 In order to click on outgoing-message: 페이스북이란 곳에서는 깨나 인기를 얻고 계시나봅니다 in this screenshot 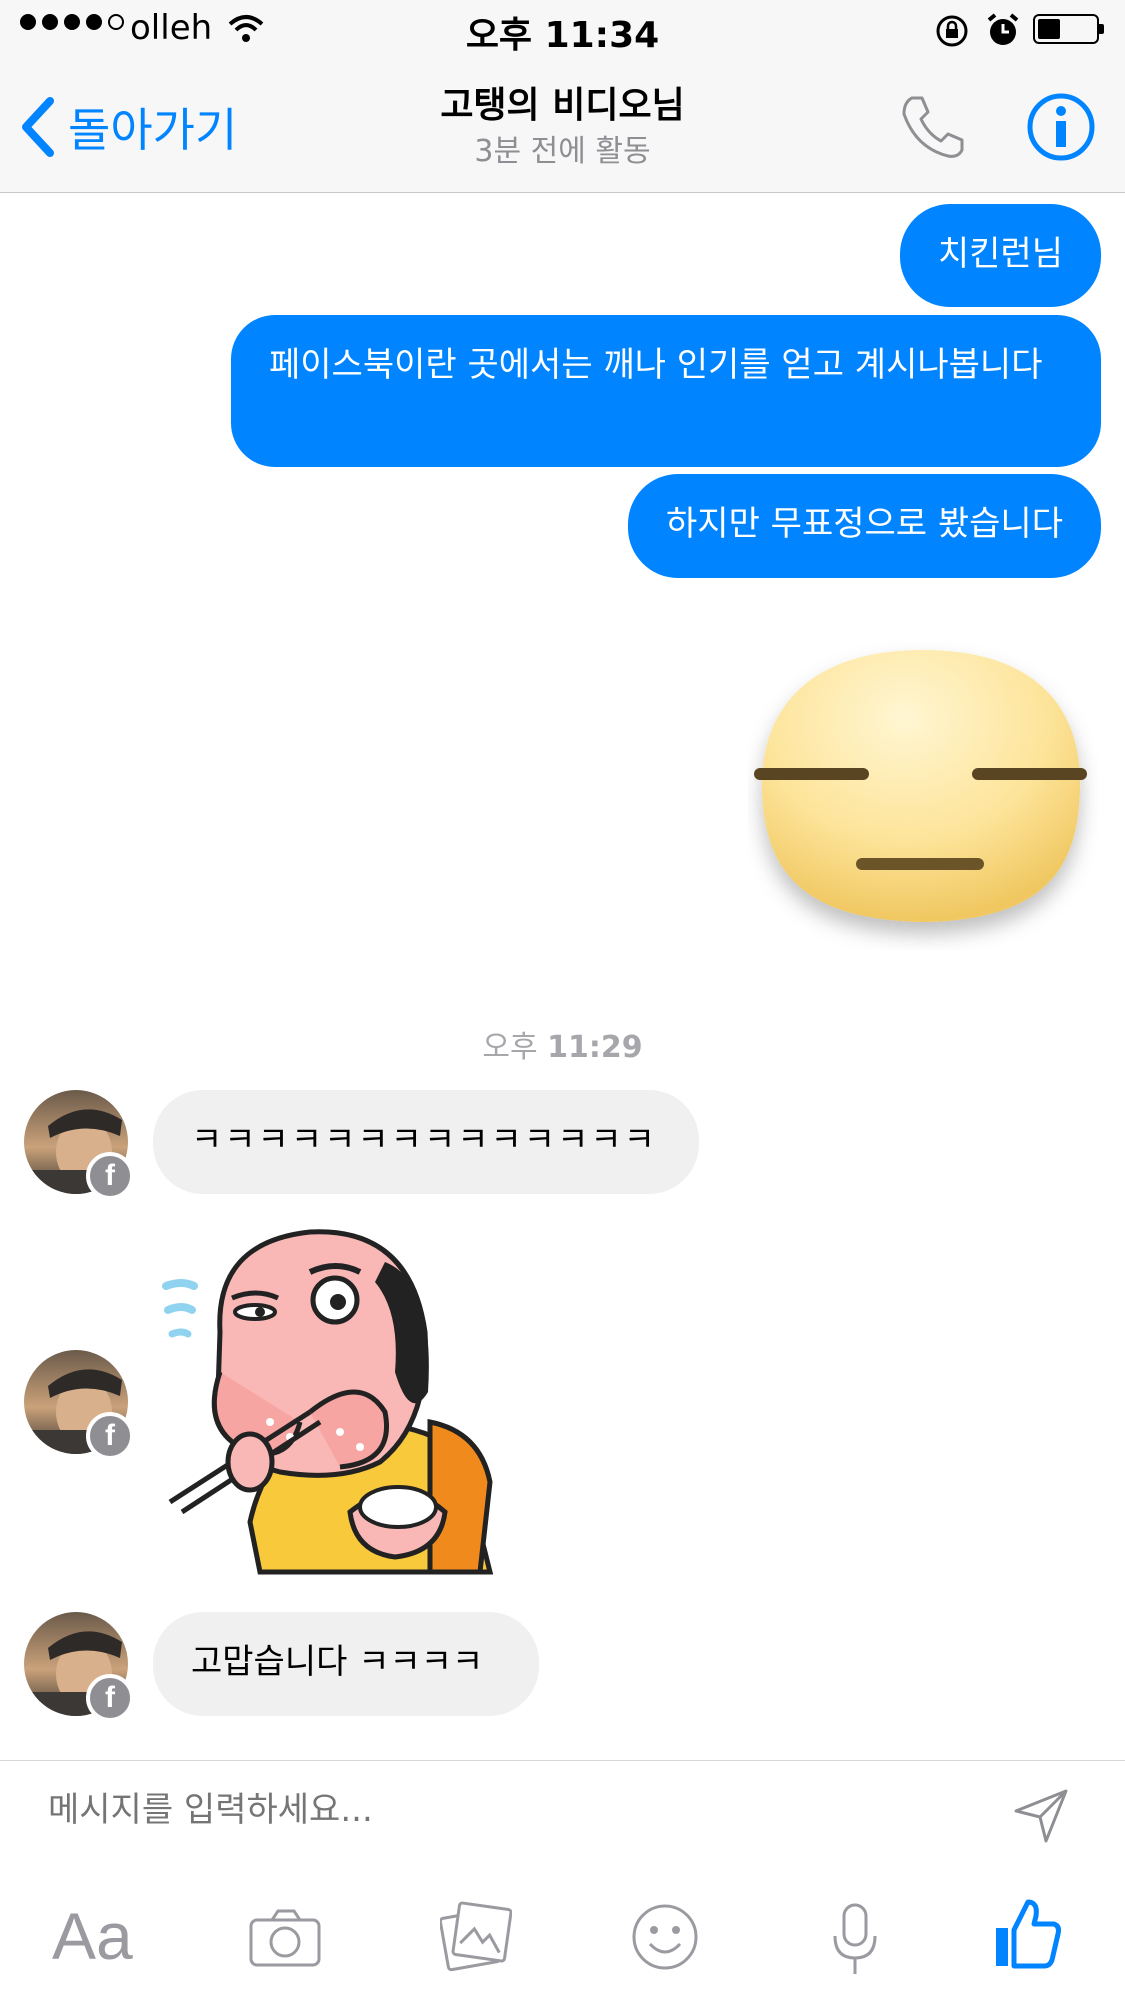, I will do `click(666, 391)`.